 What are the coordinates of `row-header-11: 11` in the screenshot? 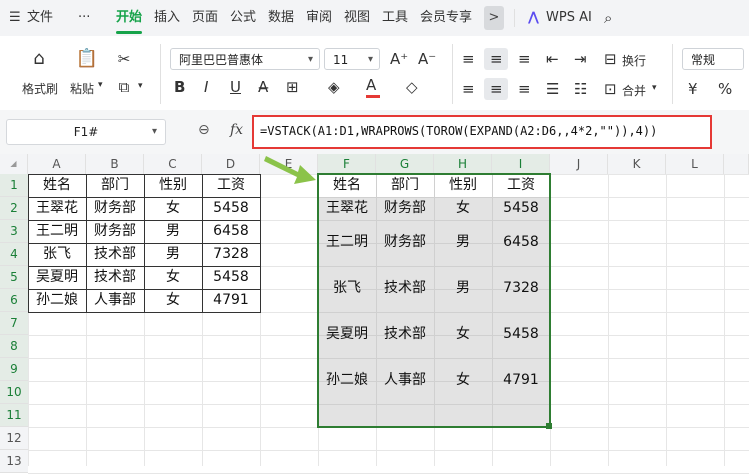 It's located at (14, 415).